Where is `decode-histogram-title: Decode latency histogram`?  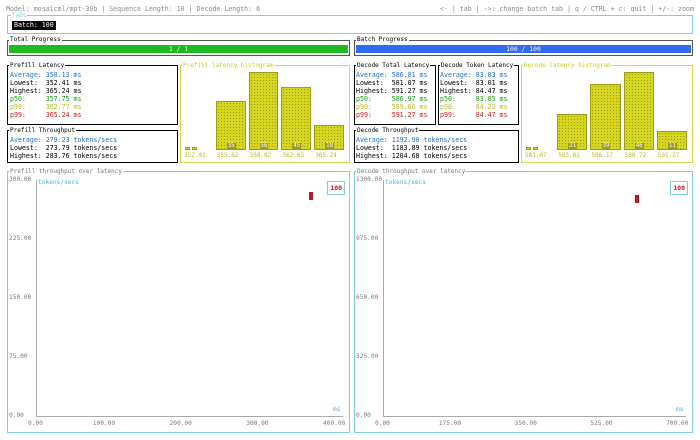
decode-histogram-title: Decode latency histogram is located at coordinates (567, 65).